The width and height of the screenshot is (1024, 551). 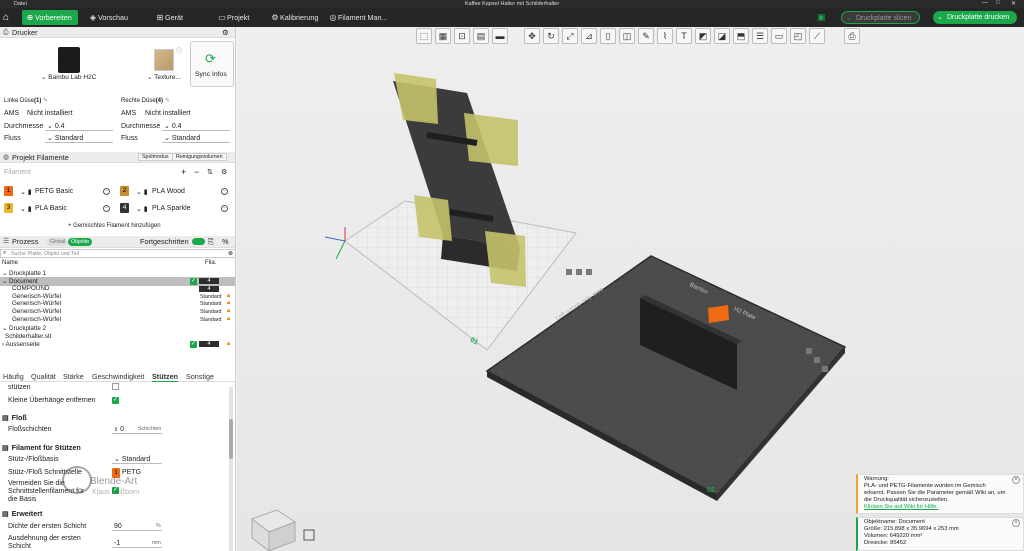 I want to click on percent-icon: %, so click(x=225, y=241).